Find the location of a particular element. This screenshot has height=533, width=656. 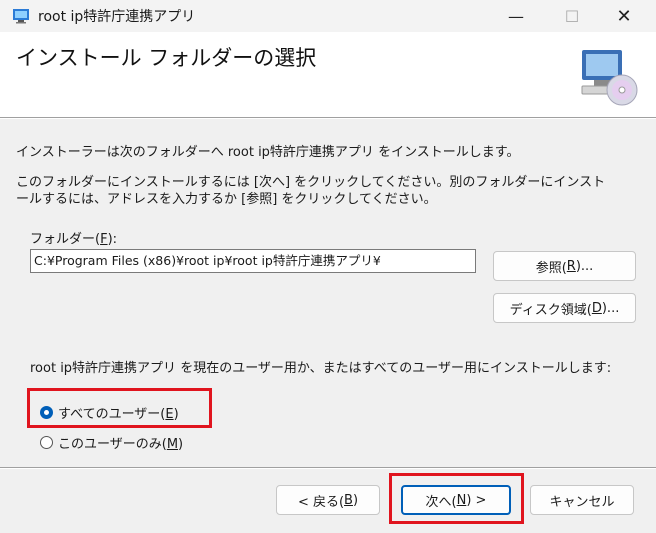

instruction-text-line2: ールするには、アドレスを入力するか [参照] をクリックしてください。 is located at coordinates (226, 199).